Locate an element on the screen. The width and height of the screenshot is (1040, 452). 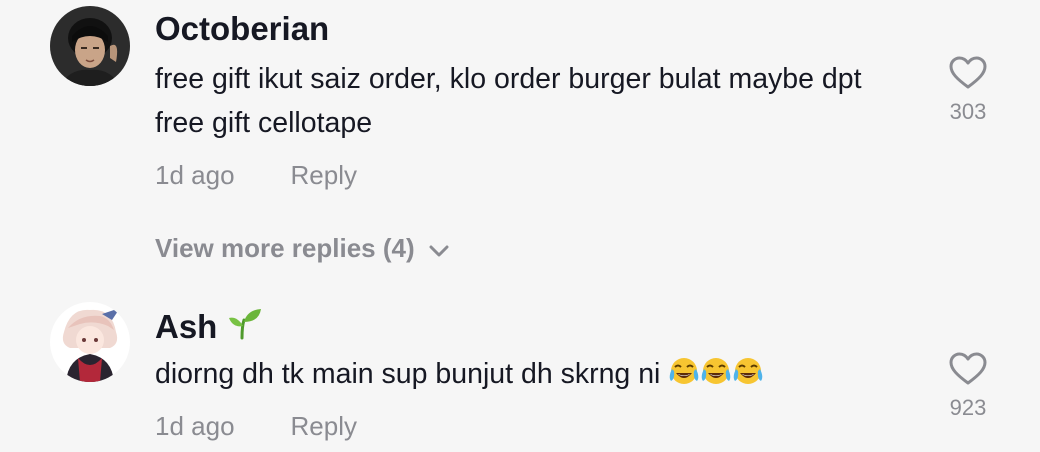
view-more-replies-button: View more replies (4) is located at coordinates (302, 248).